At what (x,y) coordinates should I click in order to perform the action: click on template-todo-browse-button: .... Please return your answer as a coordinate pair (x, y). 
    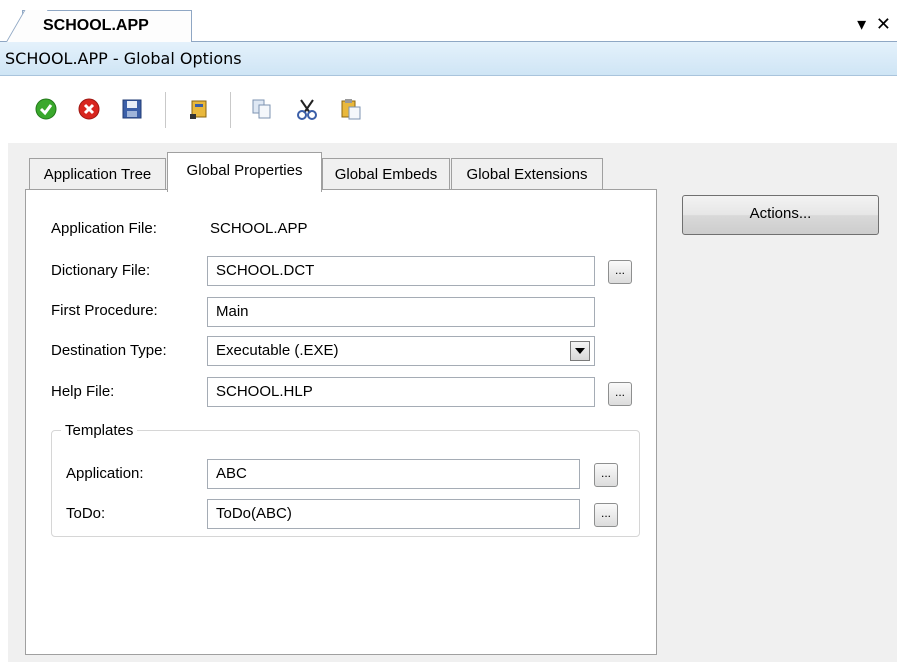
    Looking at the image, I should click on (606, 515).